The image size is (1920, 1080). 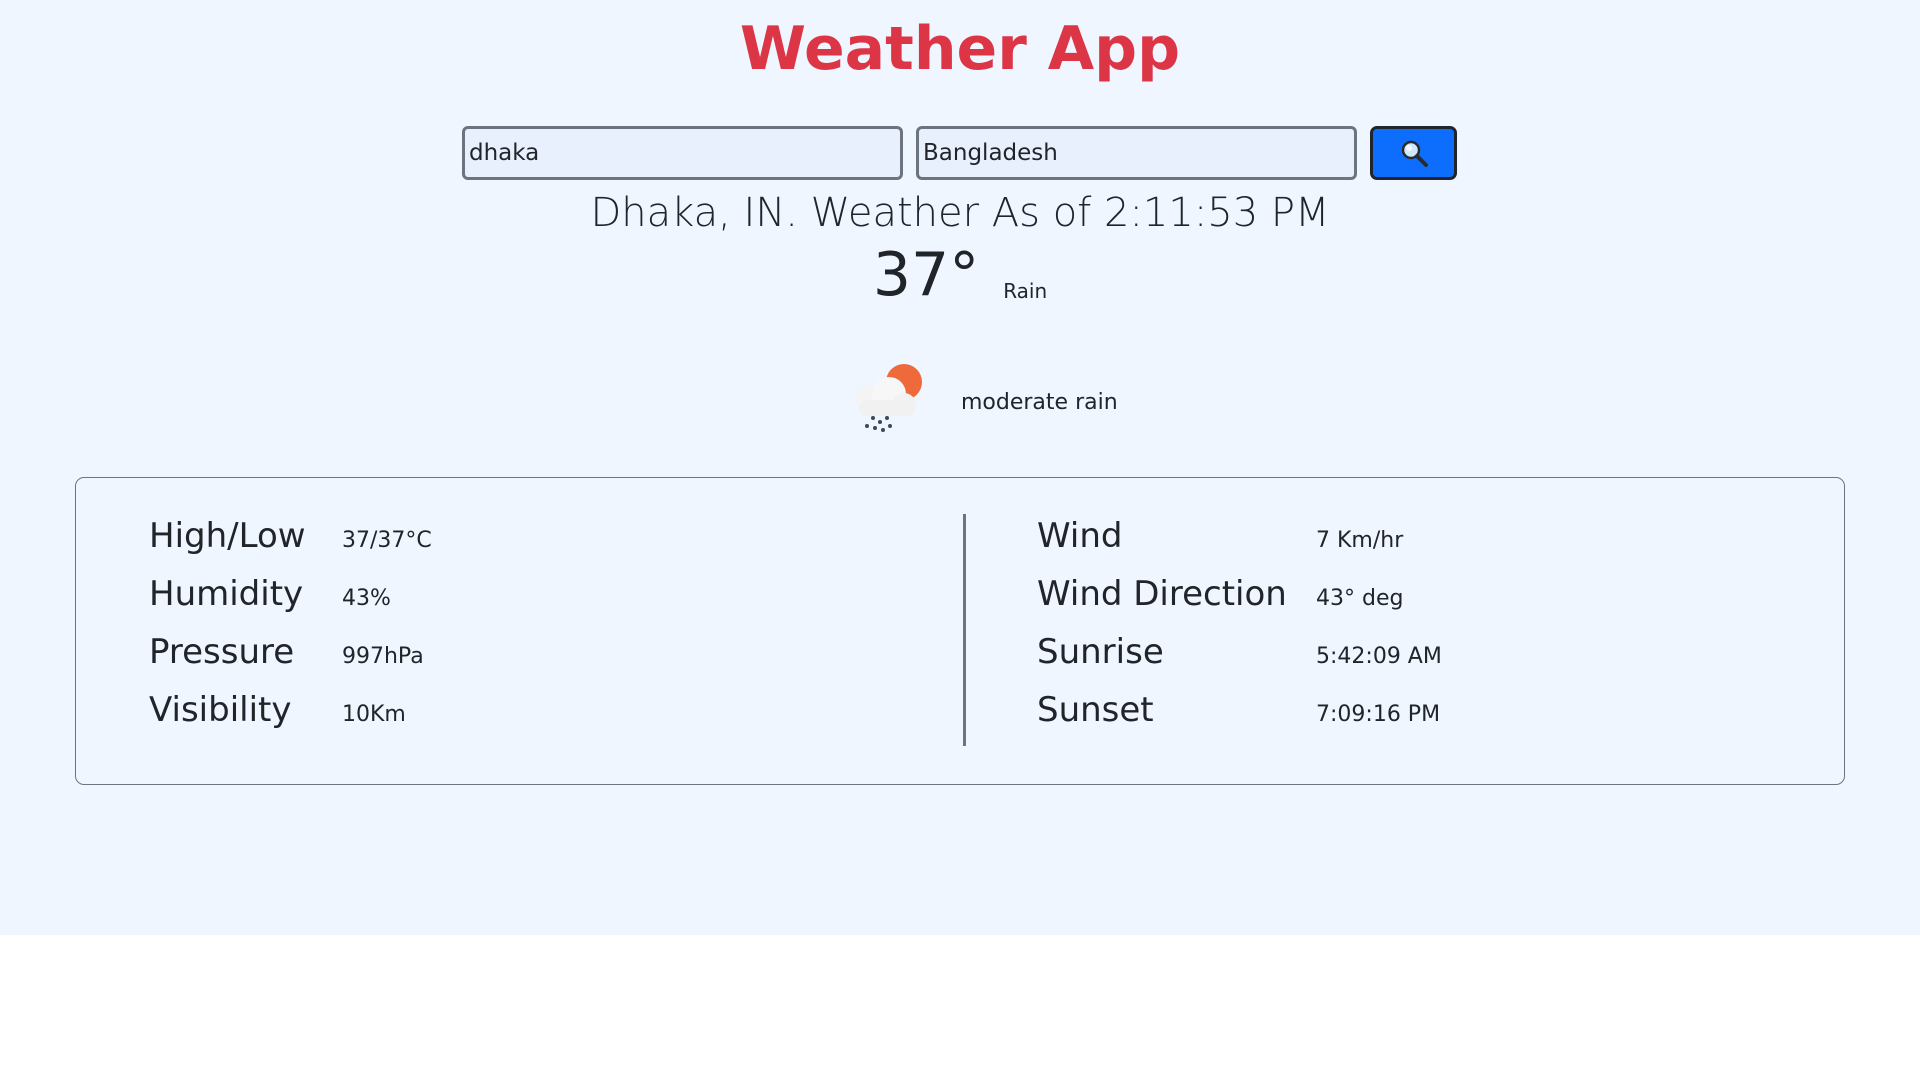 I want to click on temperature-value: 37°, so click(x=926, y=275).